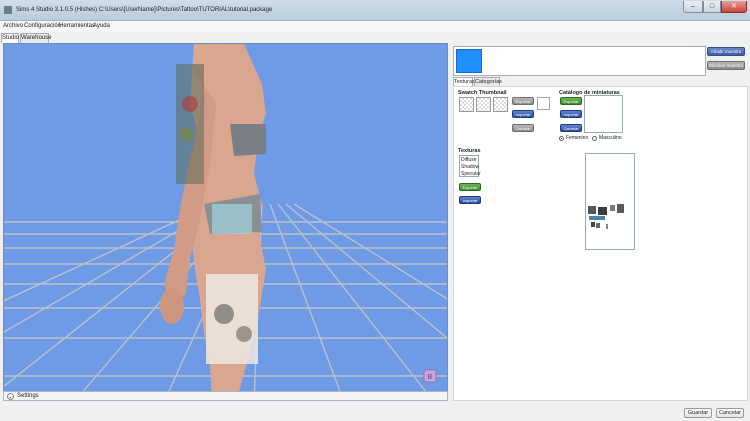 This screenshot has width=750, height=421. What do you see at coordinates (464, 81) in the screenshot?
I see `tab-texturas: Texturas` at bounding box center [464, 81].